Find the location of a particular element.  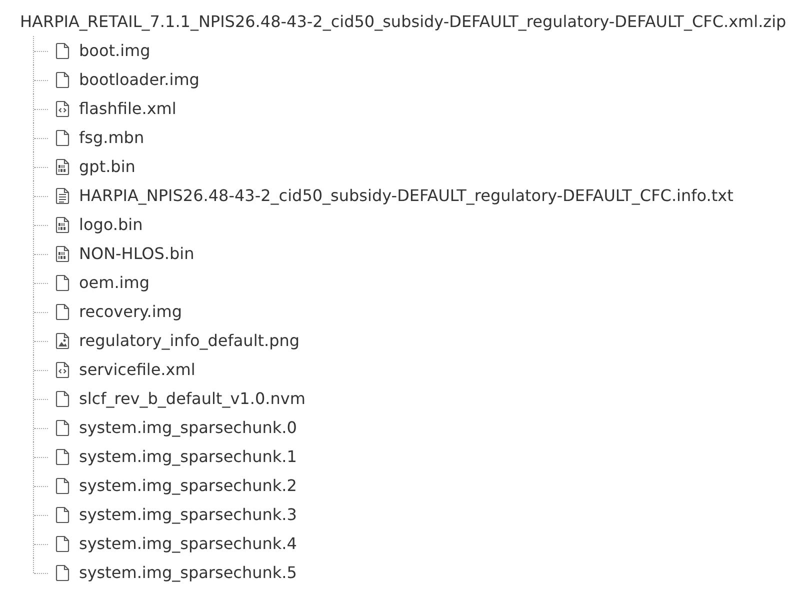

file-name: fsg.mbn is located at coordinates (111, 138).